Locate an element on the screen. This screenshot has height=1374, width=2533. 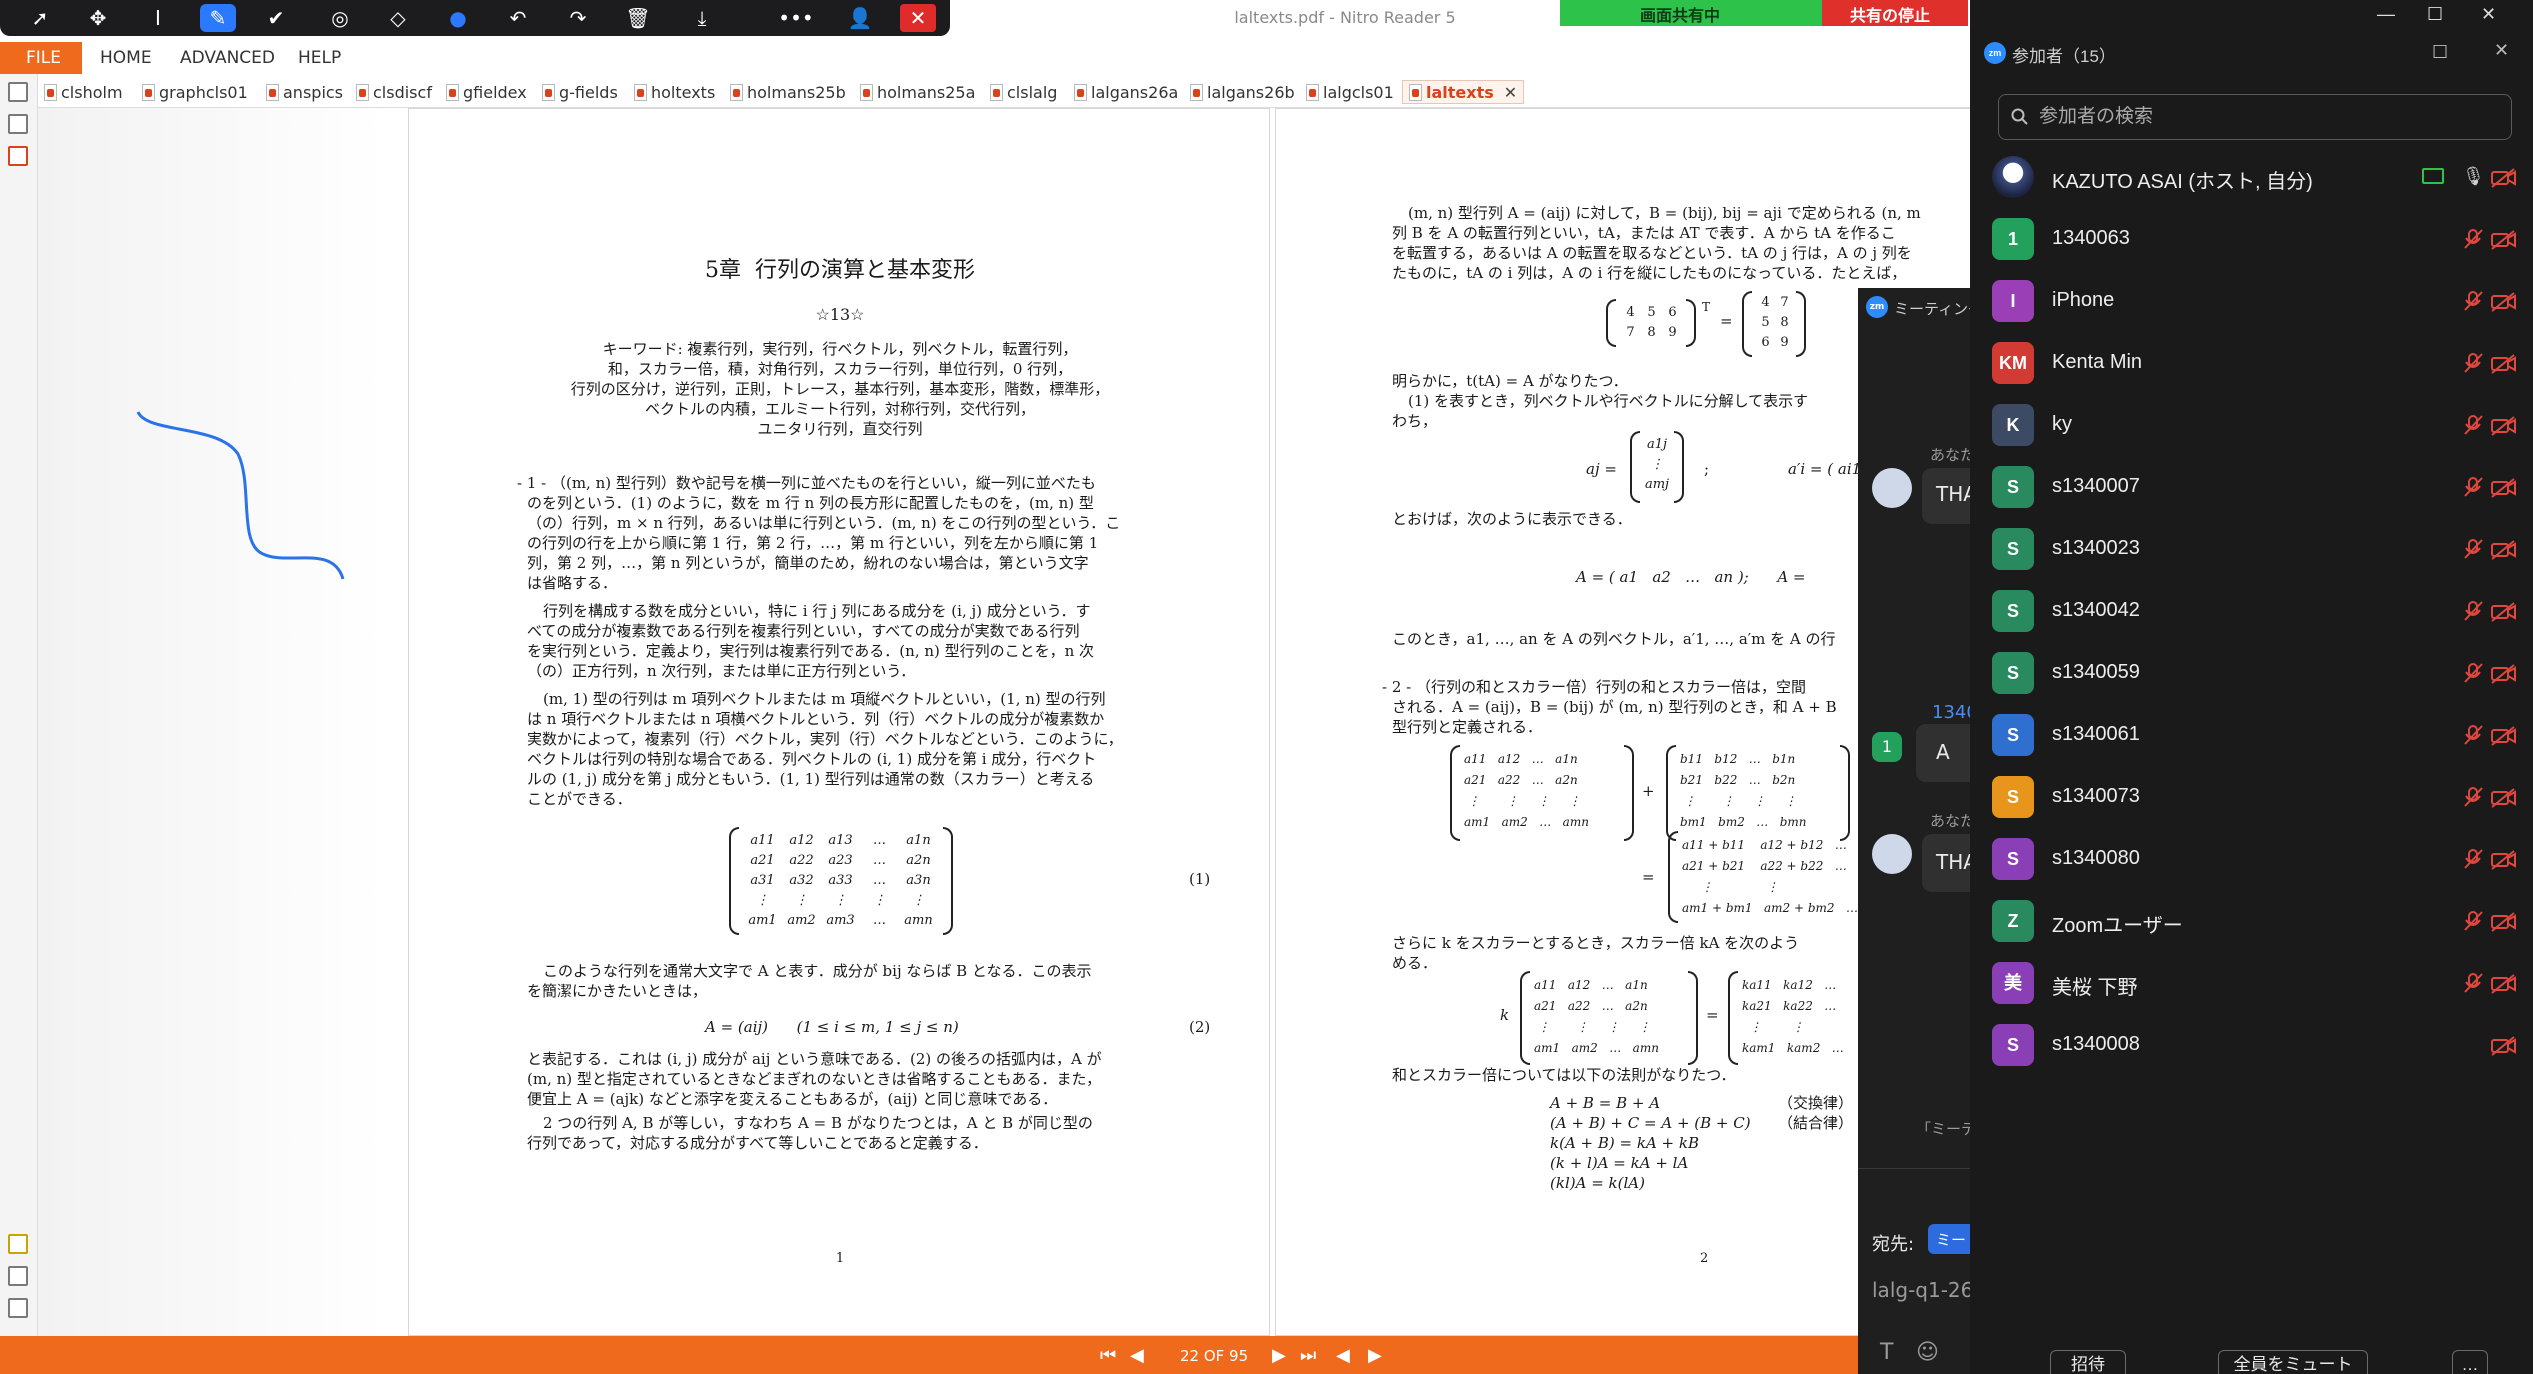
participant-search-box is located at coordinates (2255, 117).